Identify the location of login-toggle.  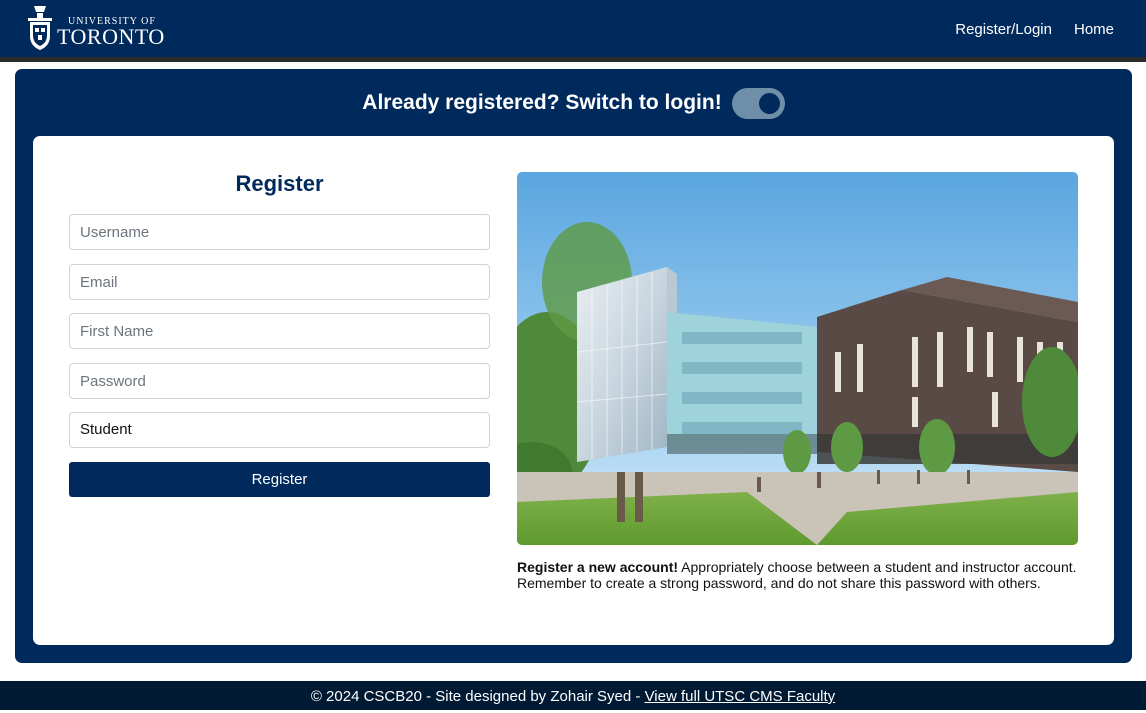
(758, 103).